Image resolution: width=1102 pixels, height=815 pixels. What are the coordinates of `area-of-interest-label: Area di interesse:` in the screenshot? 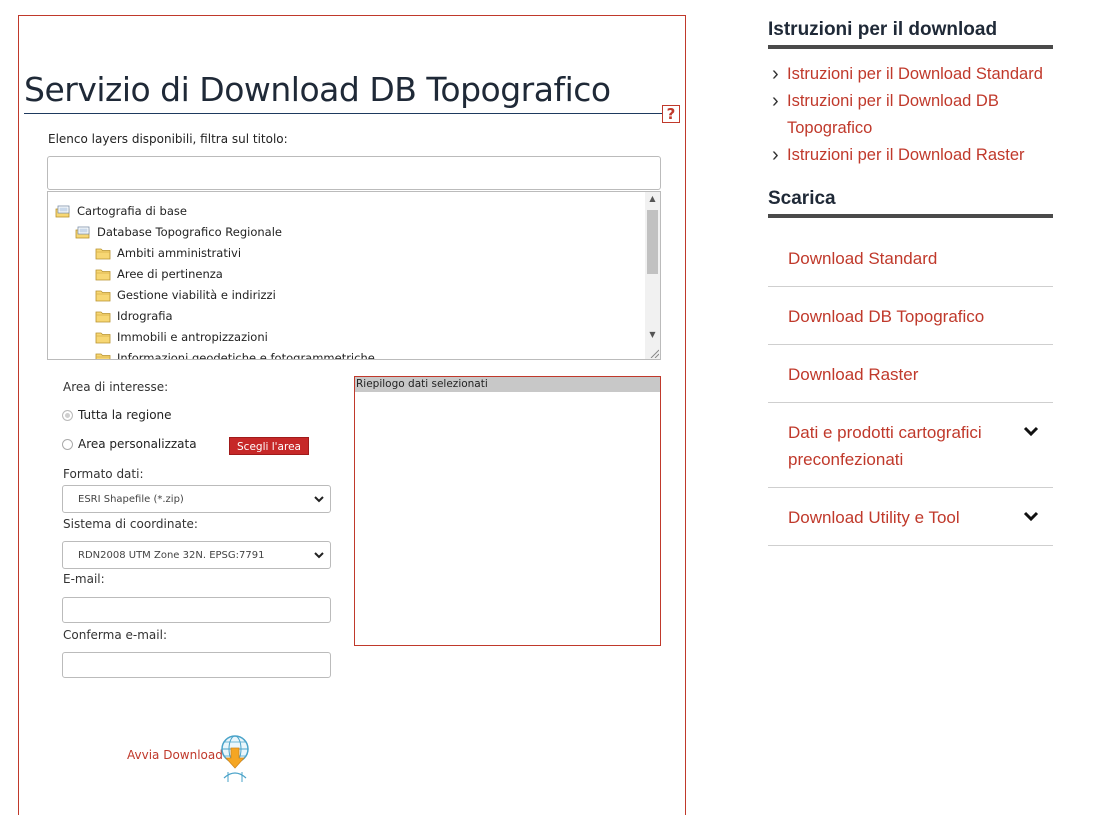 It's located at (116, 387).